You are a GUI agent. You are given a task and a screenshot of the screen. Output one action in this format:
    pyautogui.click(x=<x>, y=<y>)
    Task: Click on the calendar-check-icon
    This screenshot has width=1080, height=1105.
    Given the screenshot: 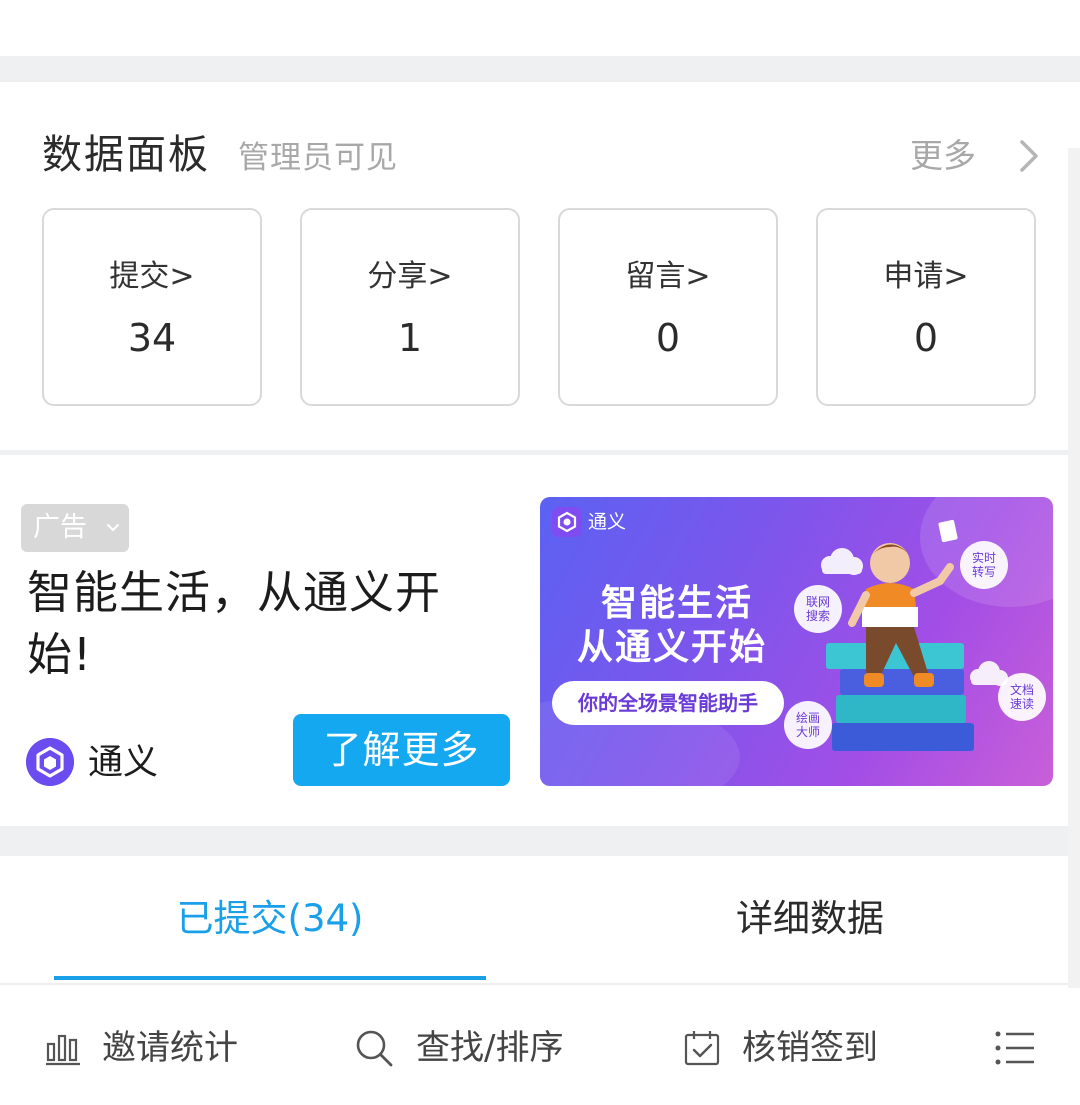 What is the action you would take?
    pyautogui.click(x=702, y=1048)
    